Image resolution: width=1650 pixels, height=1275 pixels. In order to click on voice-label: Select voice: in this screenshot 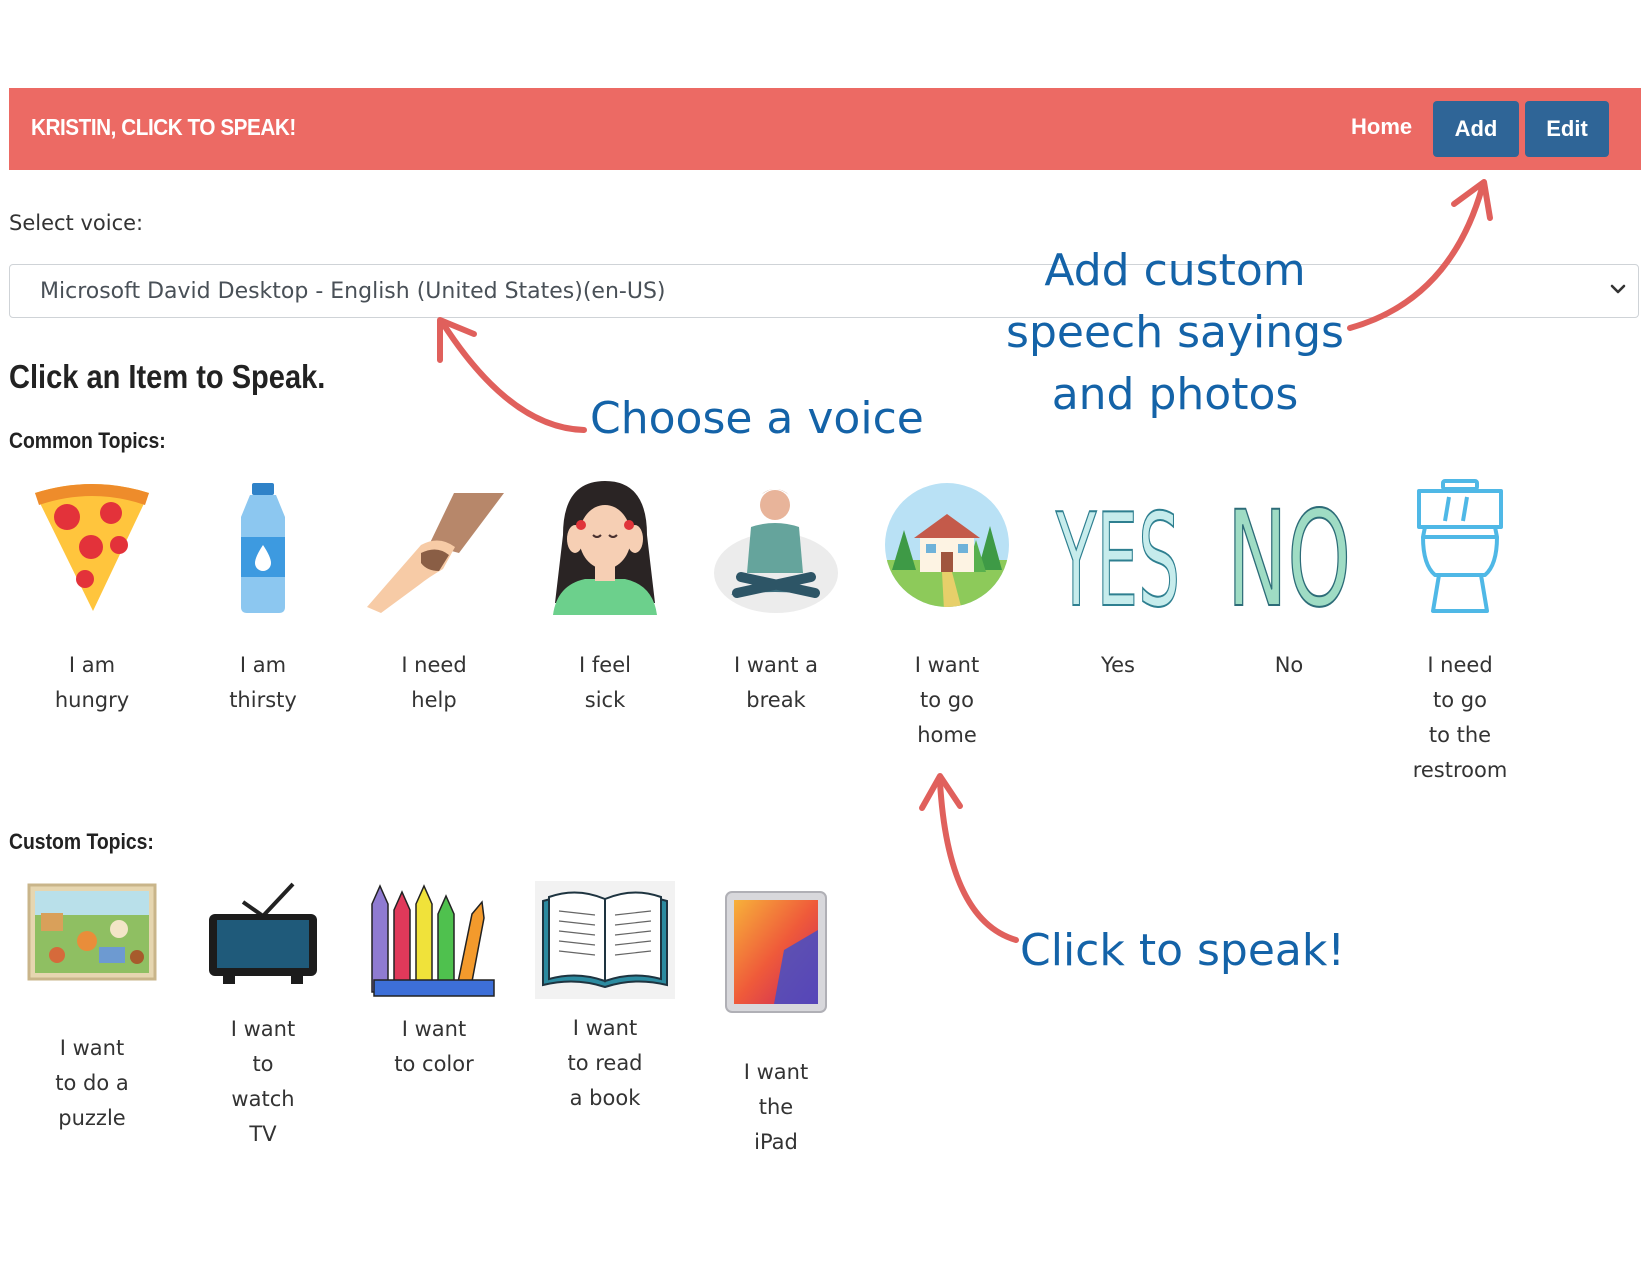, I will do `click(76, 223)`.